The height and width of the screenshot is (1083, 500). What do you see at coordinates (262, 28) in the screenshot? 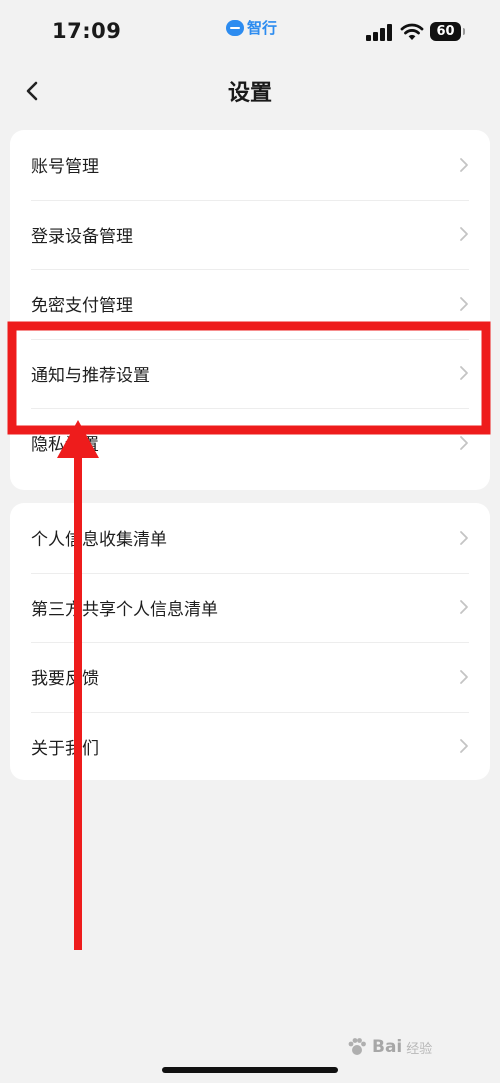
I see `app-name: 智行` at bounding box center [262, 28].